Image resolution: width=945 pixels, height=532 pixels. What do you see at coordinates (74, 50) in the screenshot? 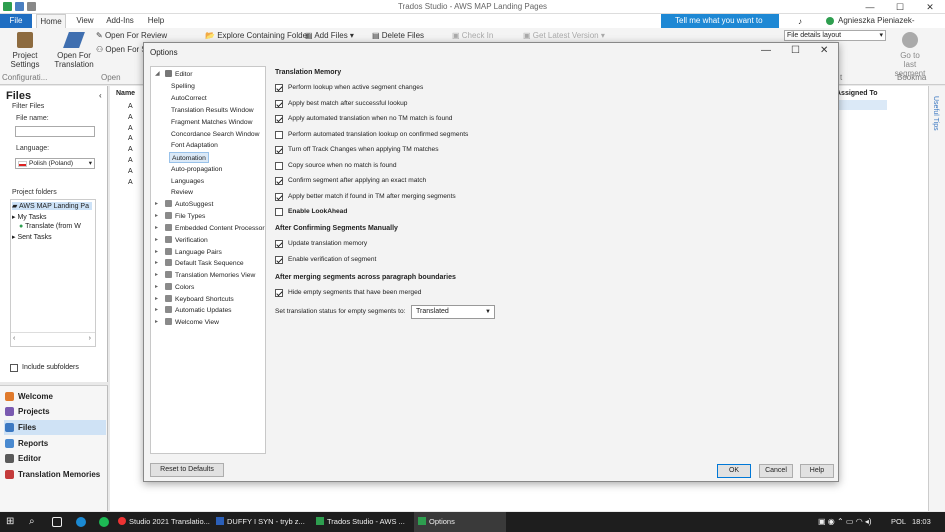
I see `open-for-translation-button: Open For Translation` at bounding box center [74, 50].